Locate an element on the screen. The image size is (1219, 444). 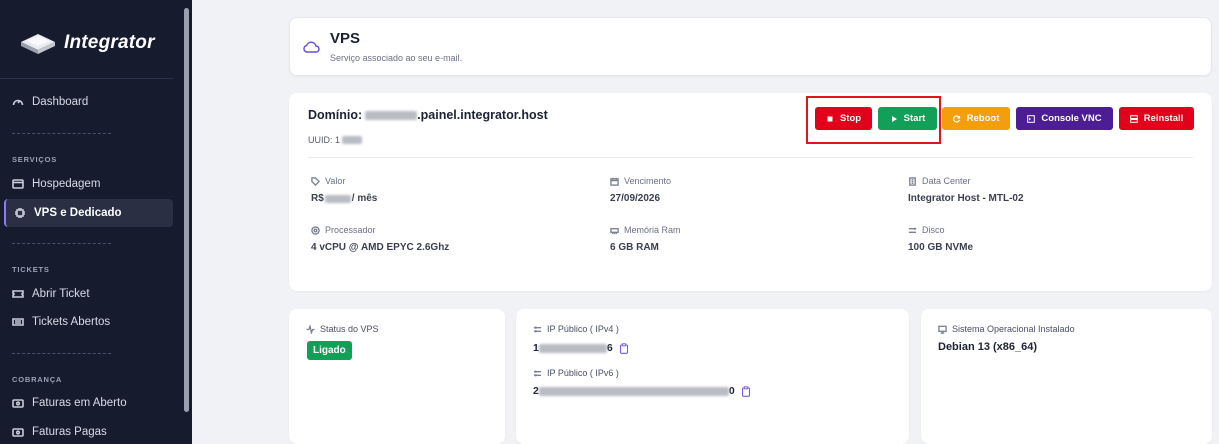
terminal-icon is located at coordinates (1031, 118).